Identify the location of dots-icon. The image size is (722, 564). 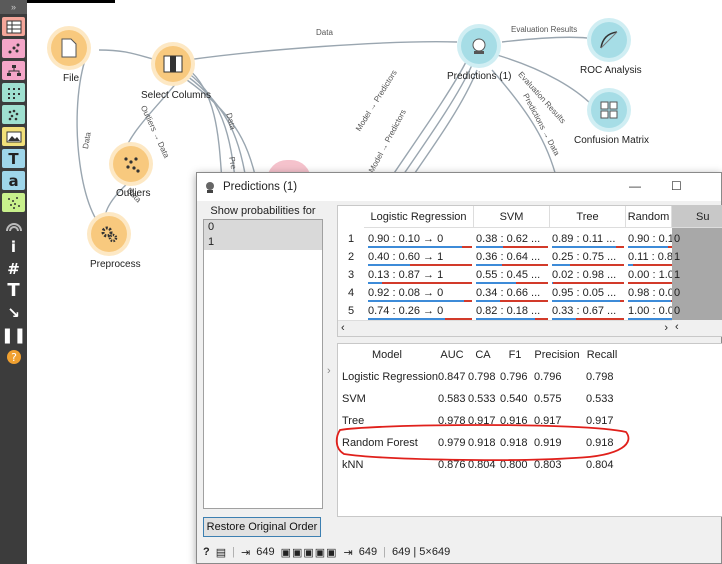
(13, 114).